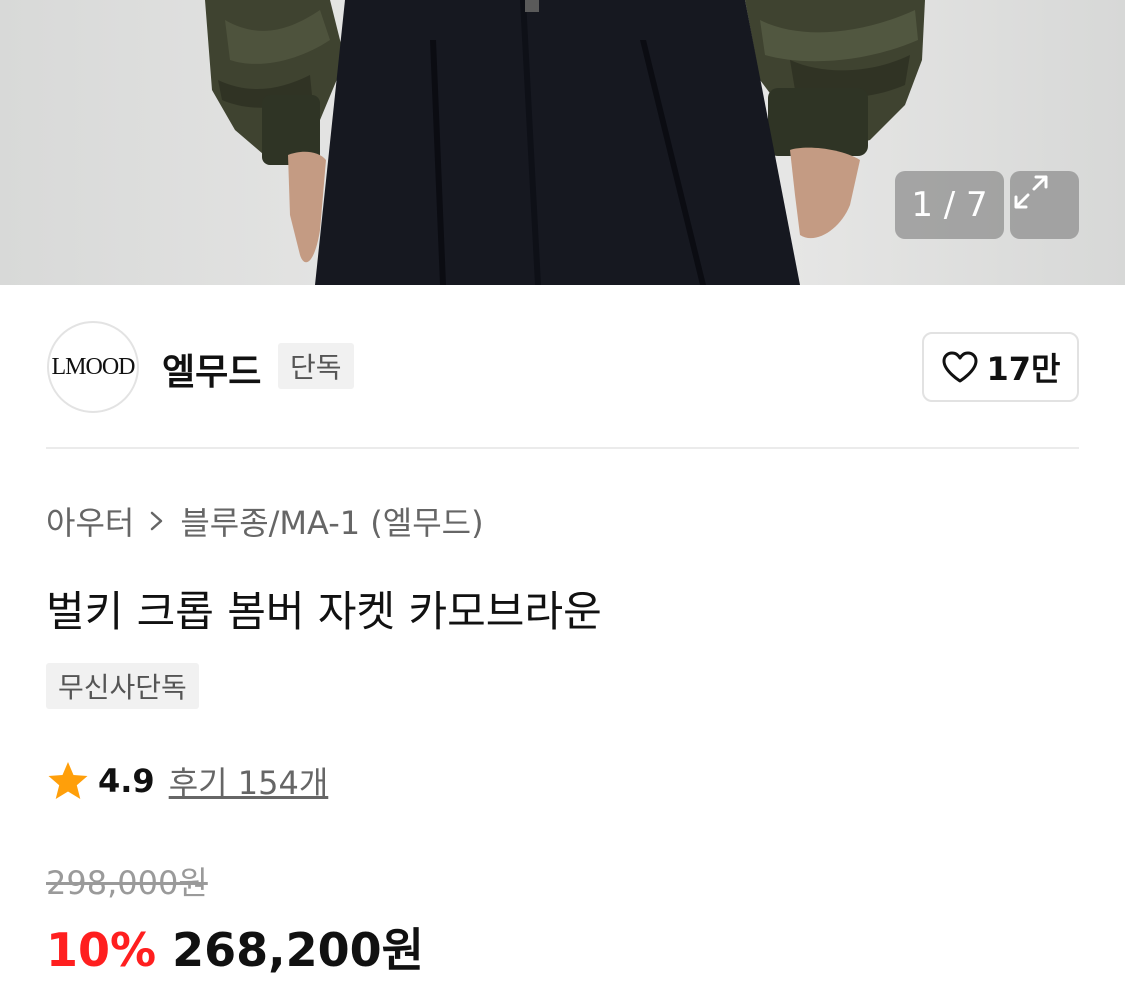 The image size is (1125, 997). I want to click on exclusive-badge: 단독, so click(316, 366).